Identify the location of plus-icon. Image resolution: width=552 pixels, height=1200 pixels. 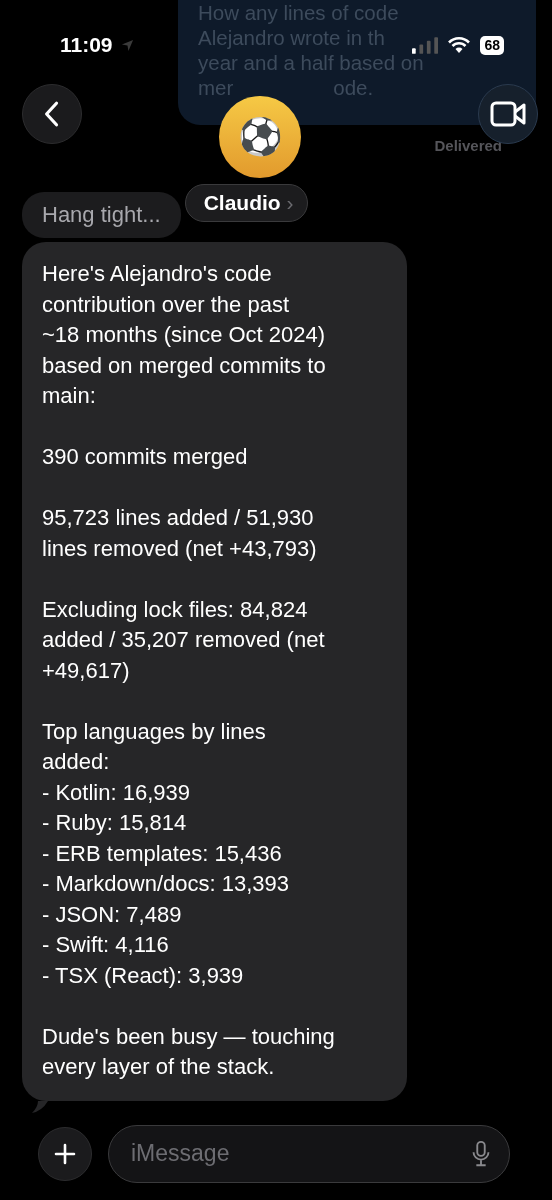
(65, 1153).